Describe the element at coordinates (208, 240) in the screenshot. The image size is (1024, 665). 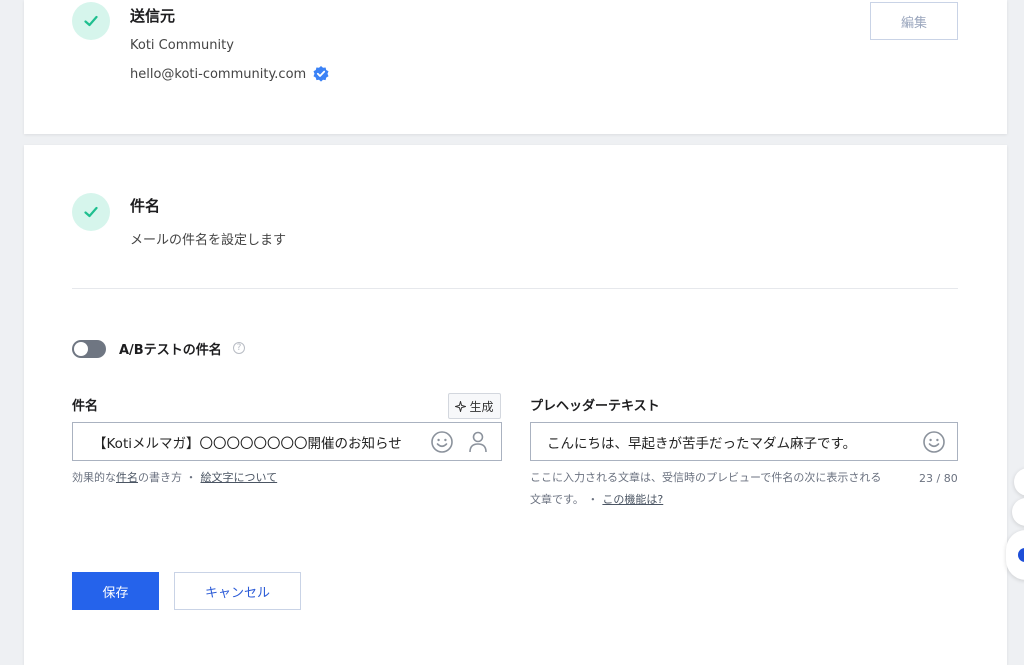
I see `subject-description: メールの件名を設定します` at that location.